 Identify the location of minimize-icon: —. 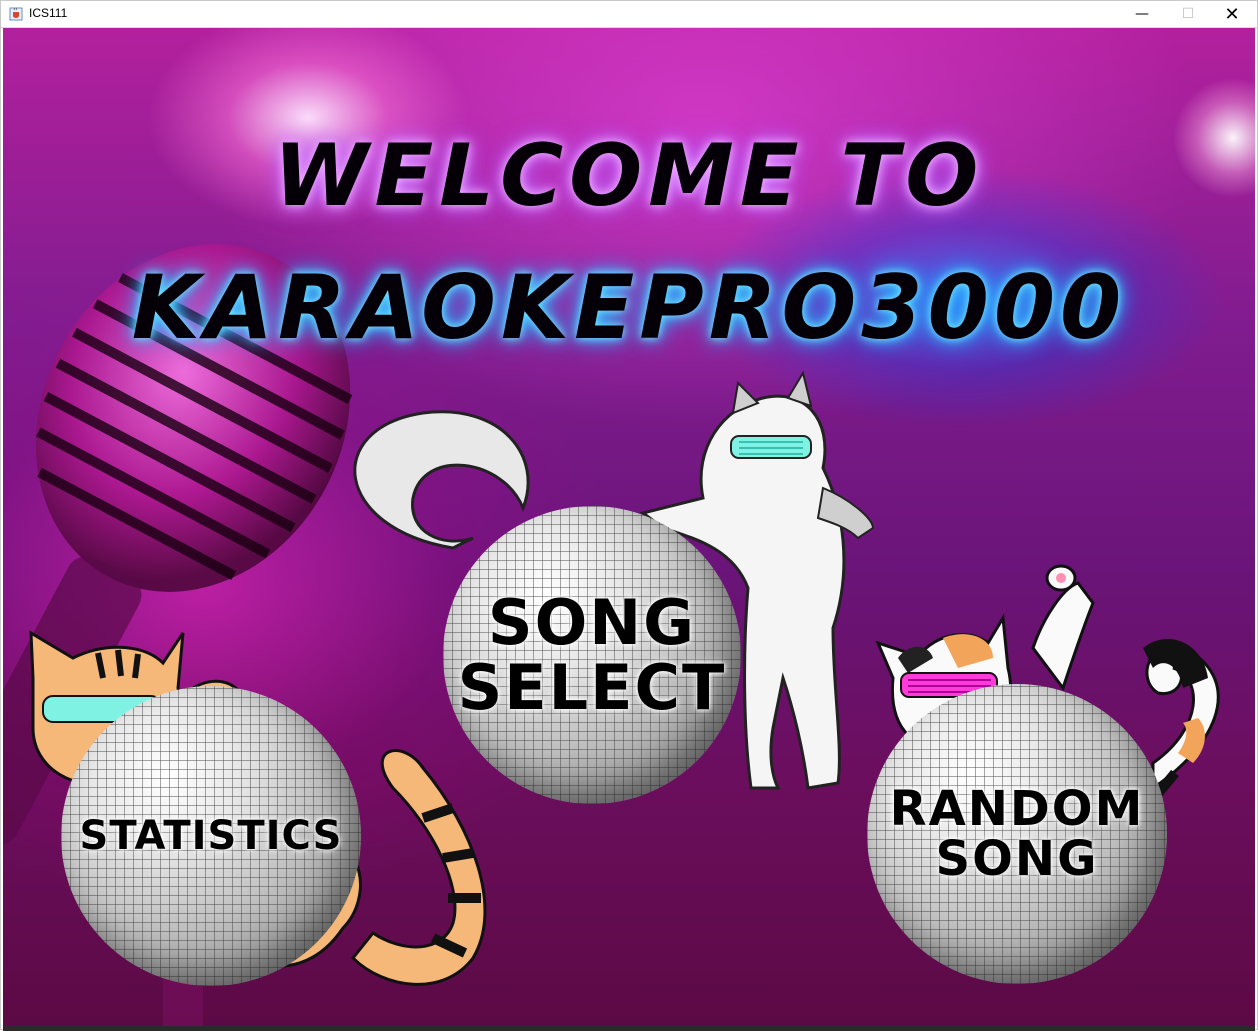
(1142, 14).